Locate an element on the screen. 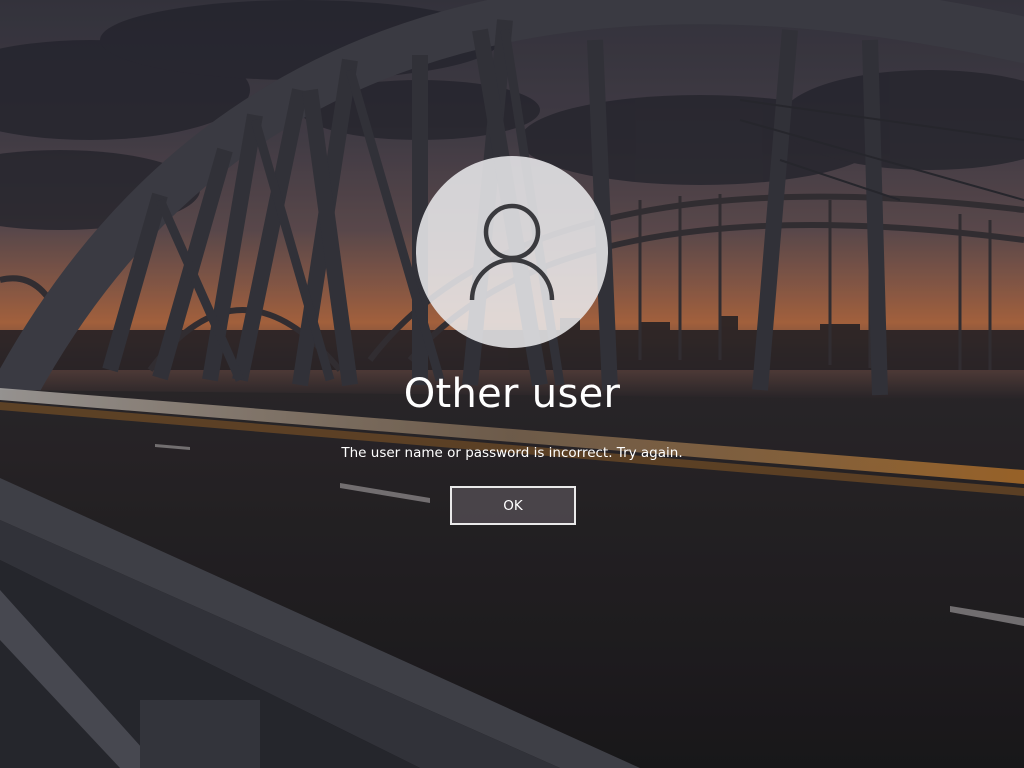  user-silhouette-icon is located at coordinates (512, 252).